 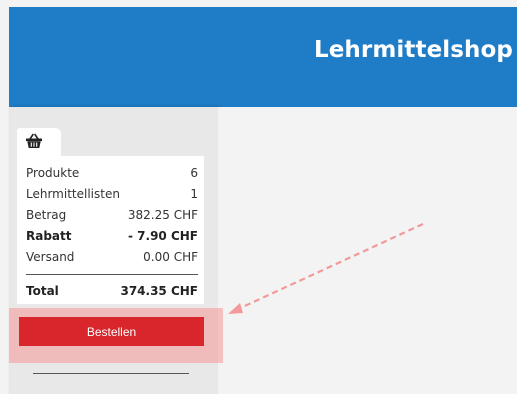 I want to click on summary-row-shipping: Versand 0.00 CHF, so click(x=112, y=257).